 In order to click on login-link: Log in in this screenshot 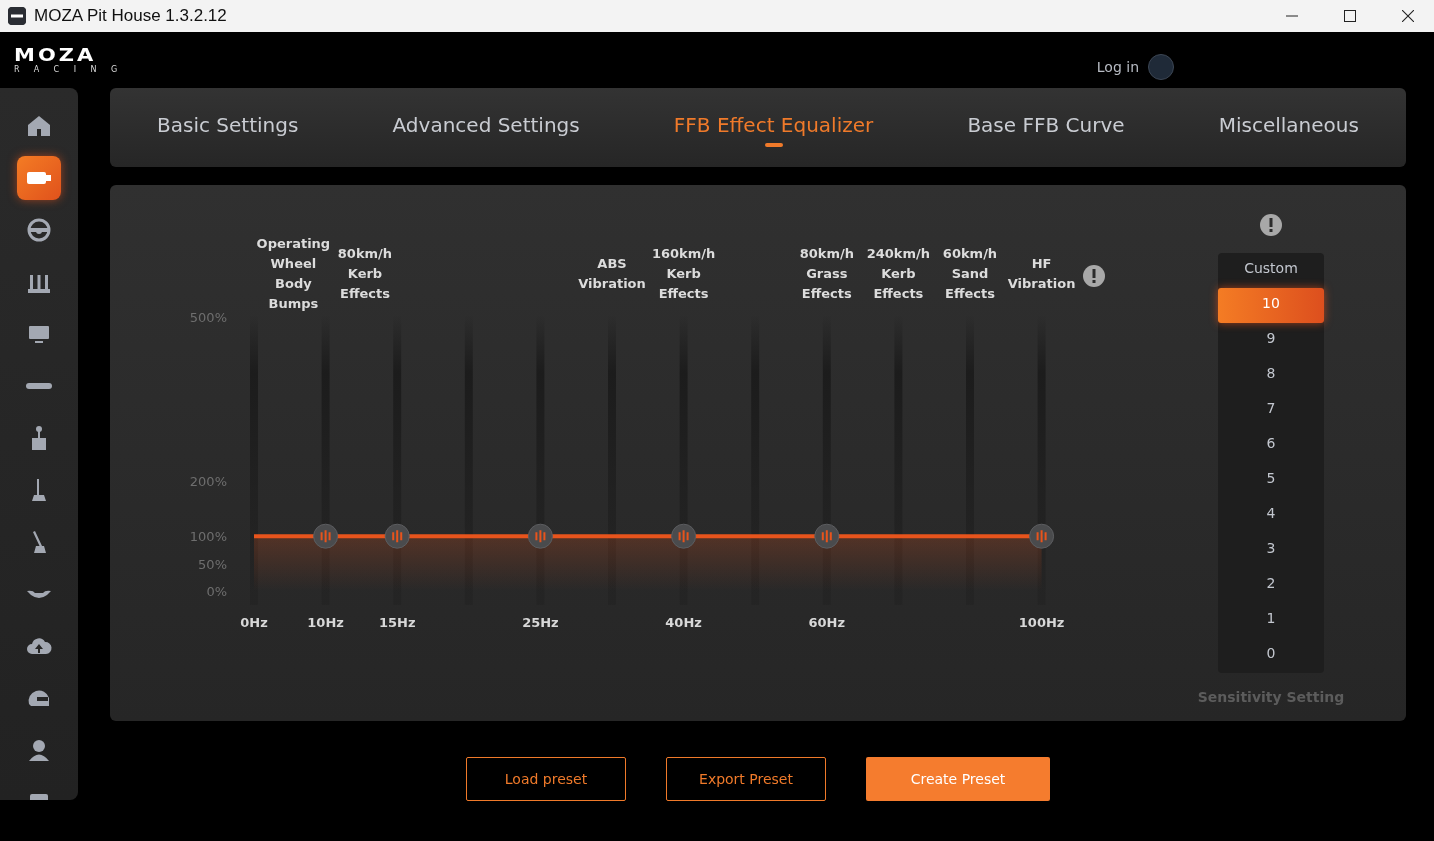, I will do `click(1117, 67)`.